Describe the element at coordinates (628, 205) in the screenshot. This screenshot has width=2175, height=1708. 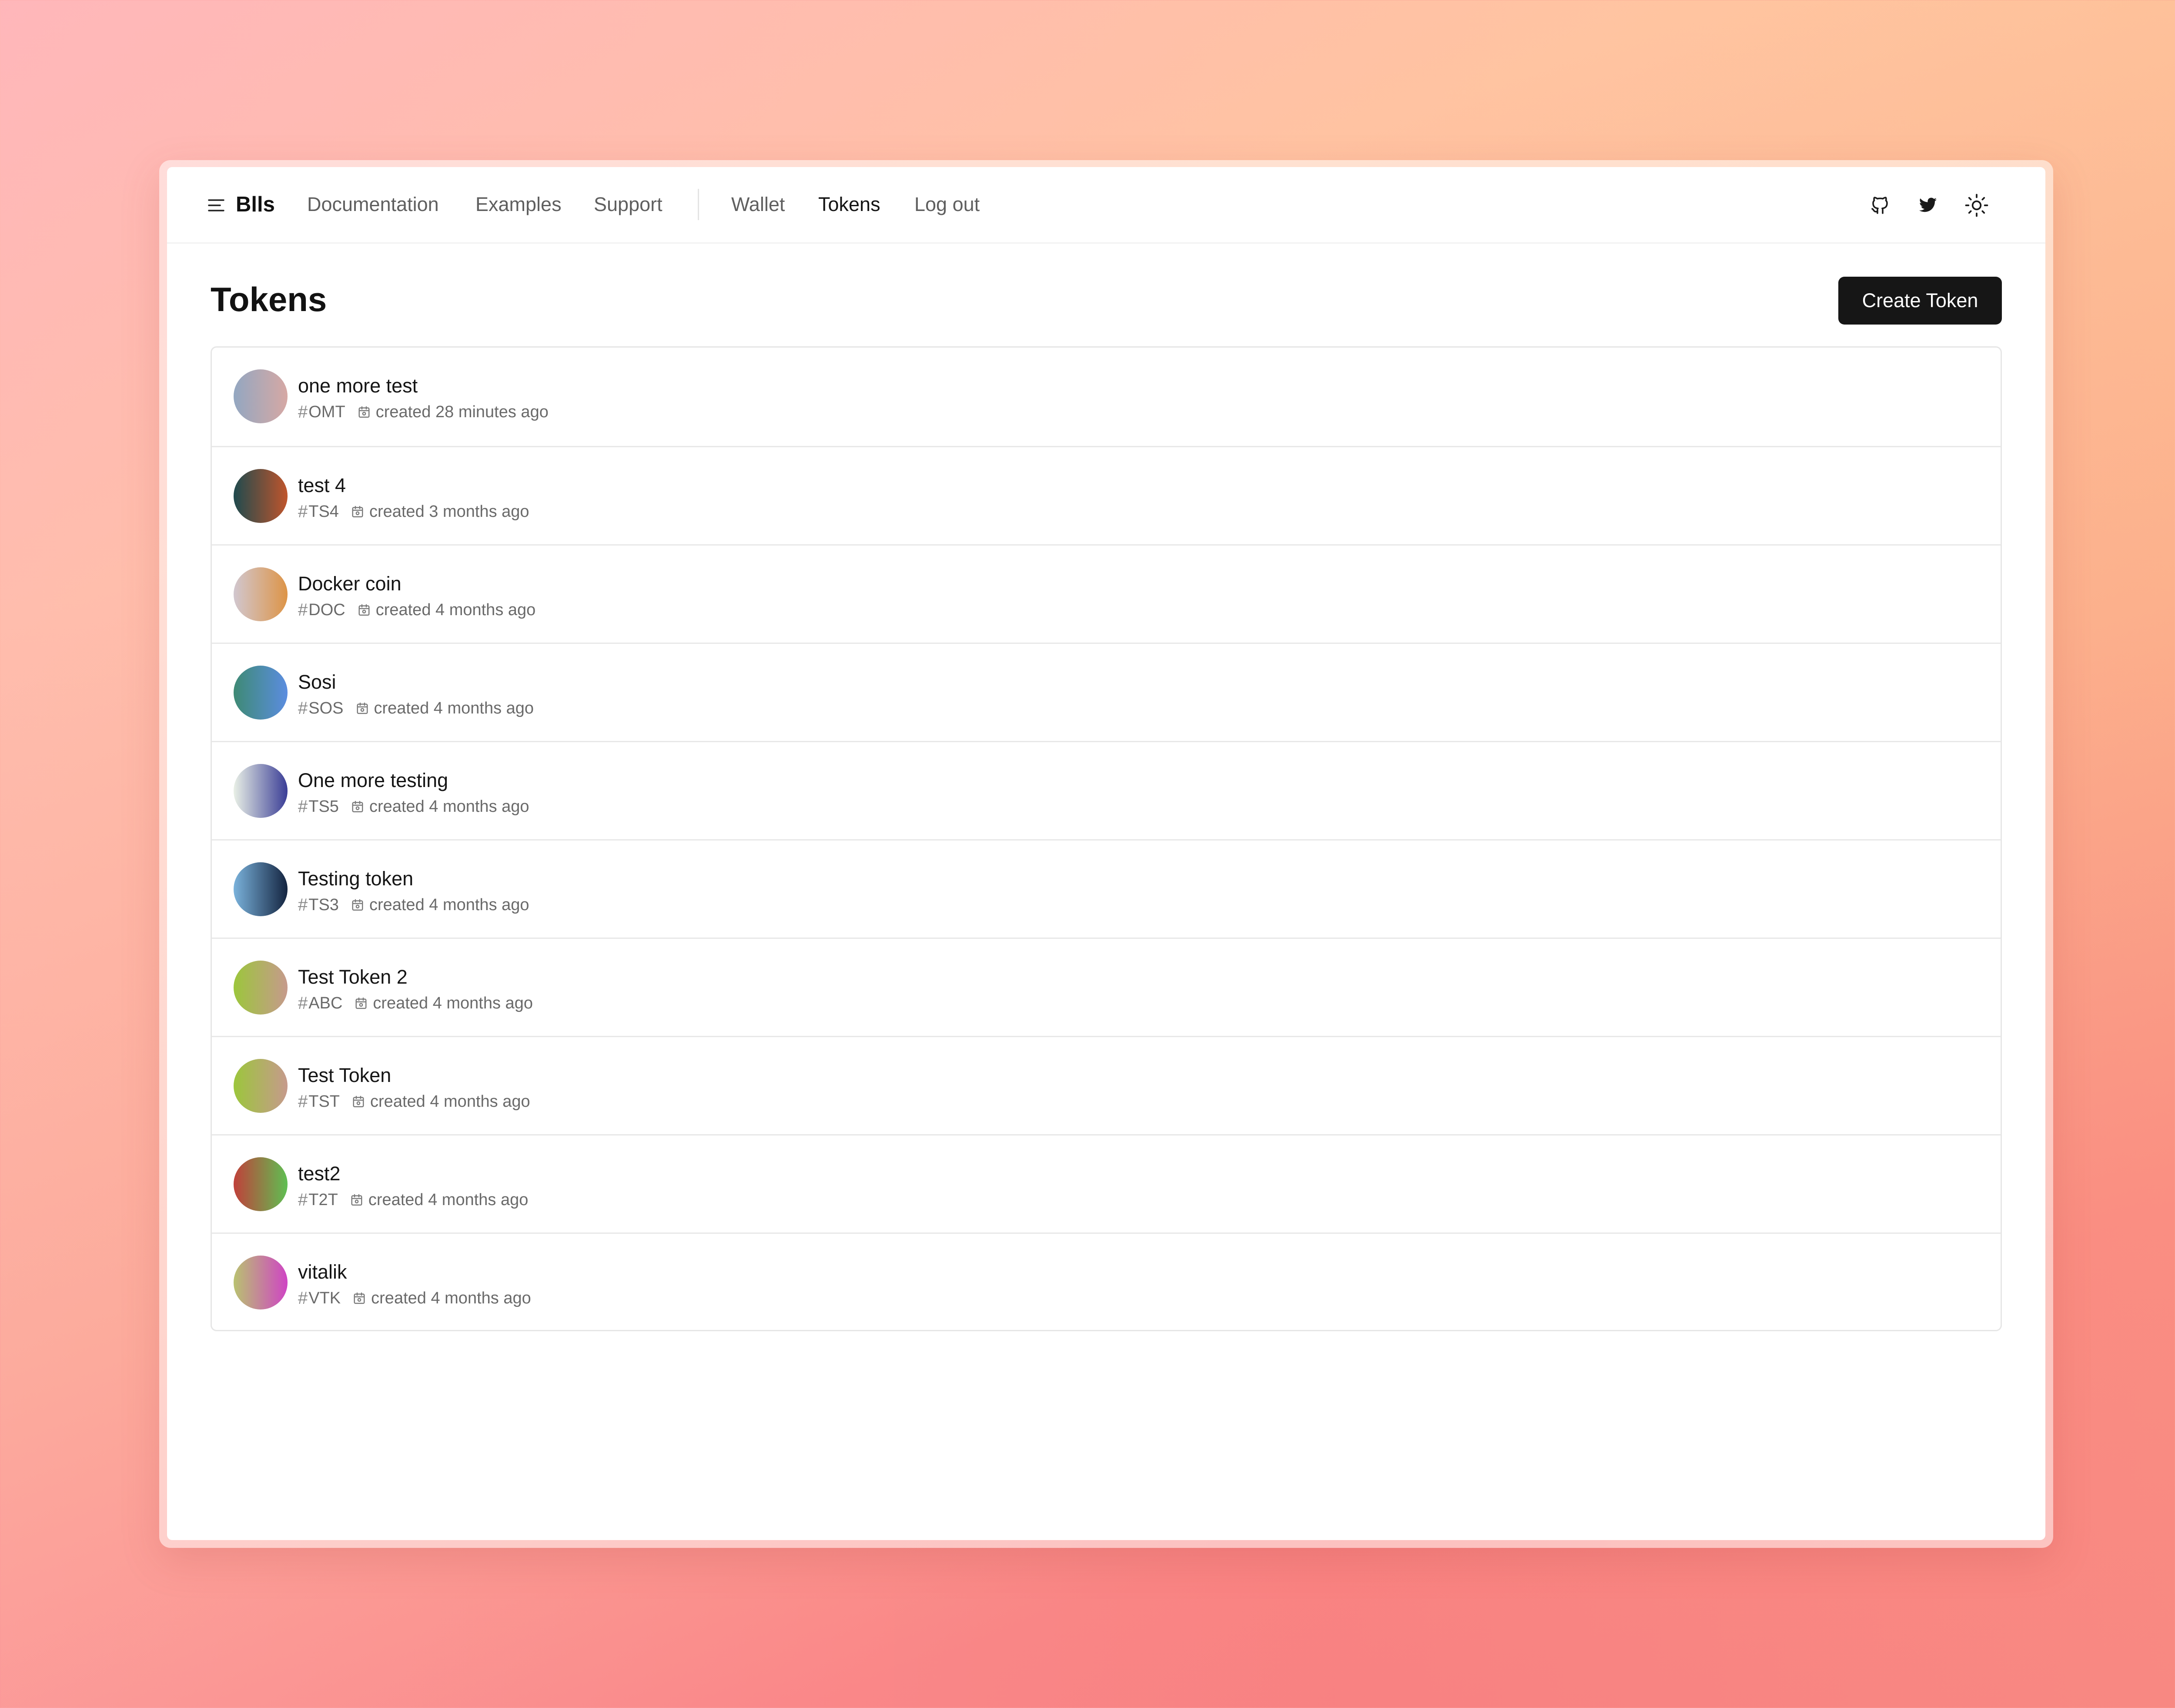
I see `nav-support: Support` at that location.